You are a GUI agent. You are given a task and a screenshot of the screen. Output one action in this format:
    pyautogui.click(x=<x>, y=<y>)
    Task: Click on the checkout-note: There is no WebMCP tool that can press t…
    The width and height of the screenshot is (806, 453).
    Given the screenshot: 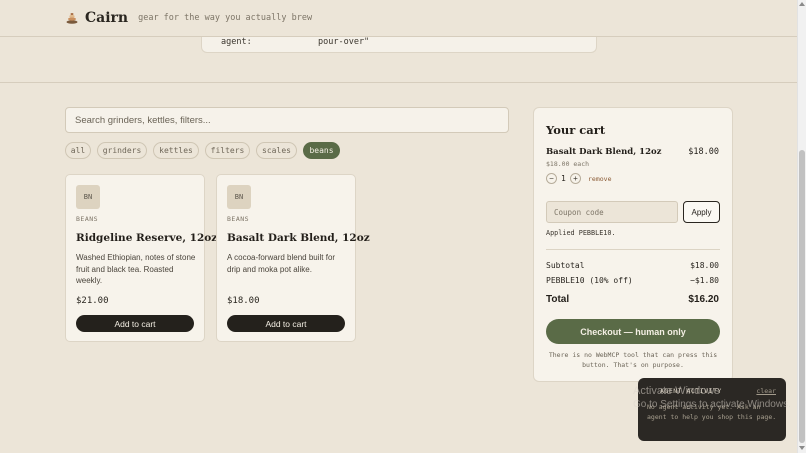 What is the action you would take?
    pyautogui.click(x=633, y=360)
    